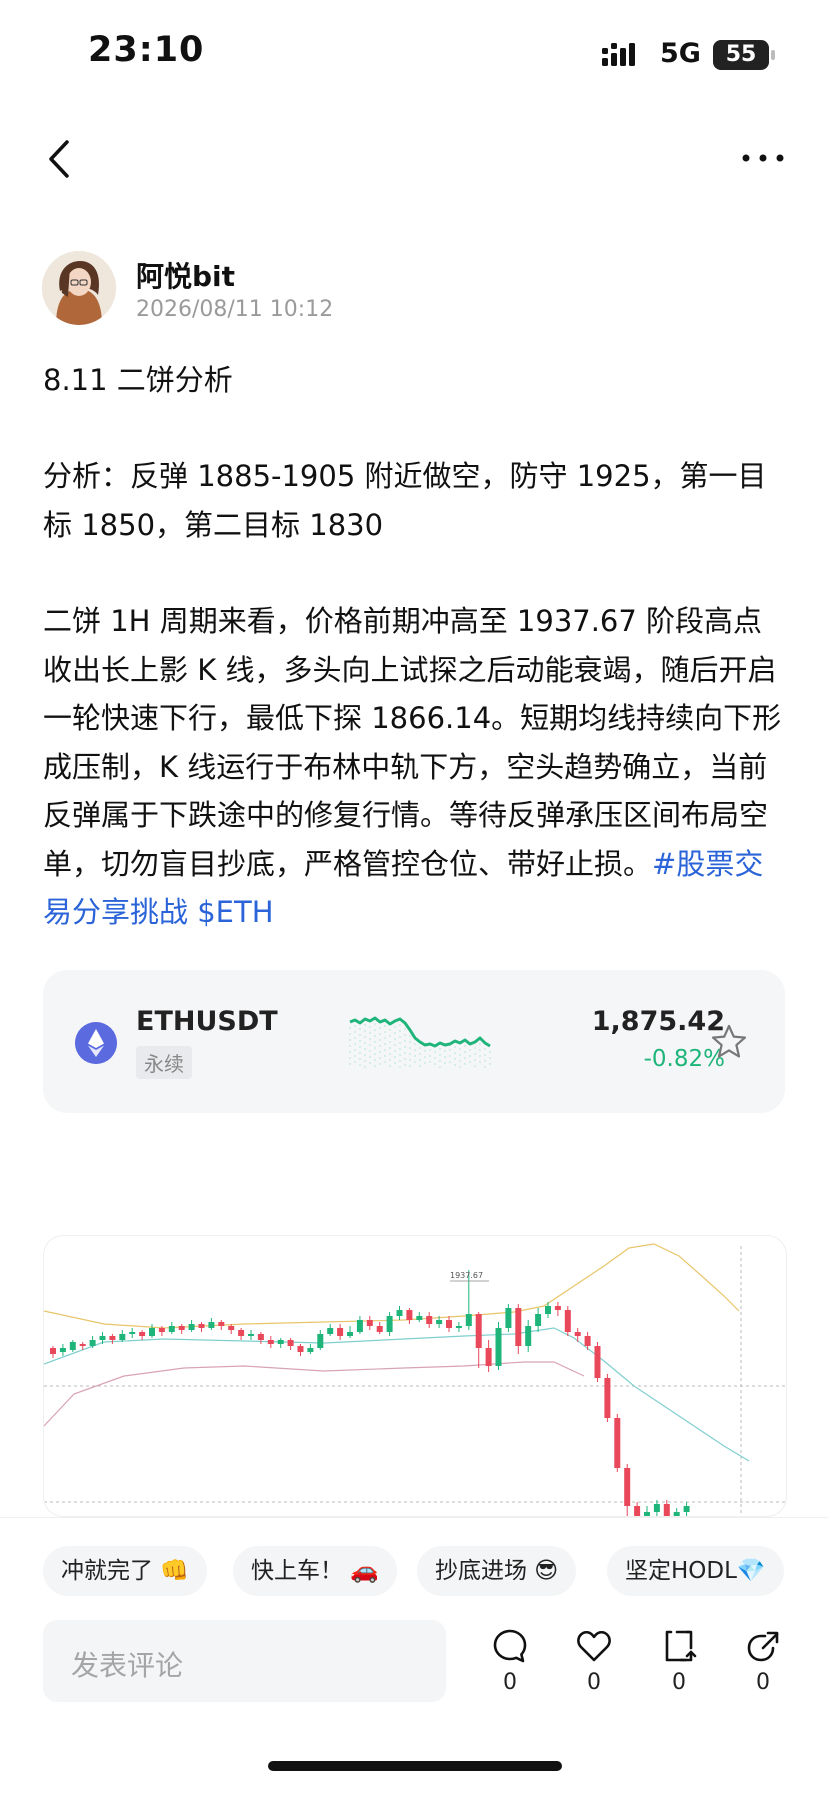 The image size is (828, 1793). I want to click on quick-reply-chip: 快上车！ 🚗, so click(315, 1571).